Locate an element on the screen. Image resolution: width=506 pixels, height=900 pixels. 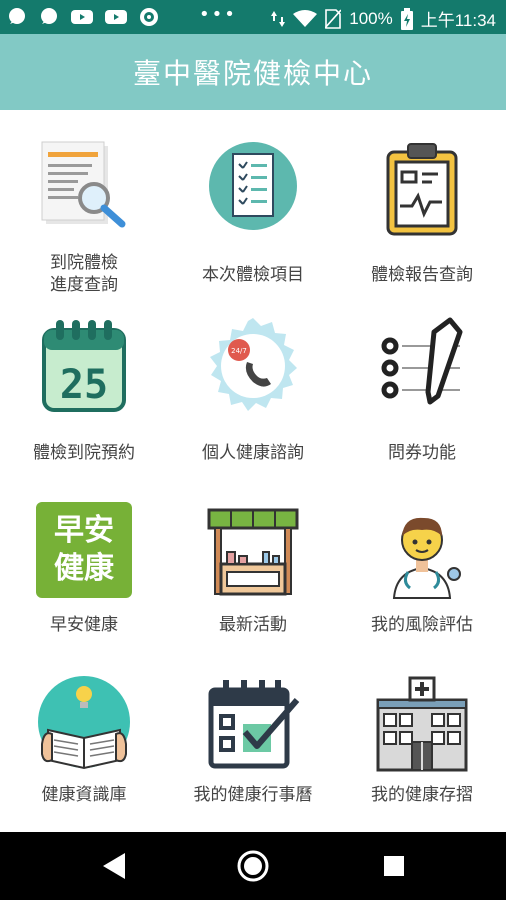
tile-exam-items: 本次體檢項目 is located at coordinates (253, 203).